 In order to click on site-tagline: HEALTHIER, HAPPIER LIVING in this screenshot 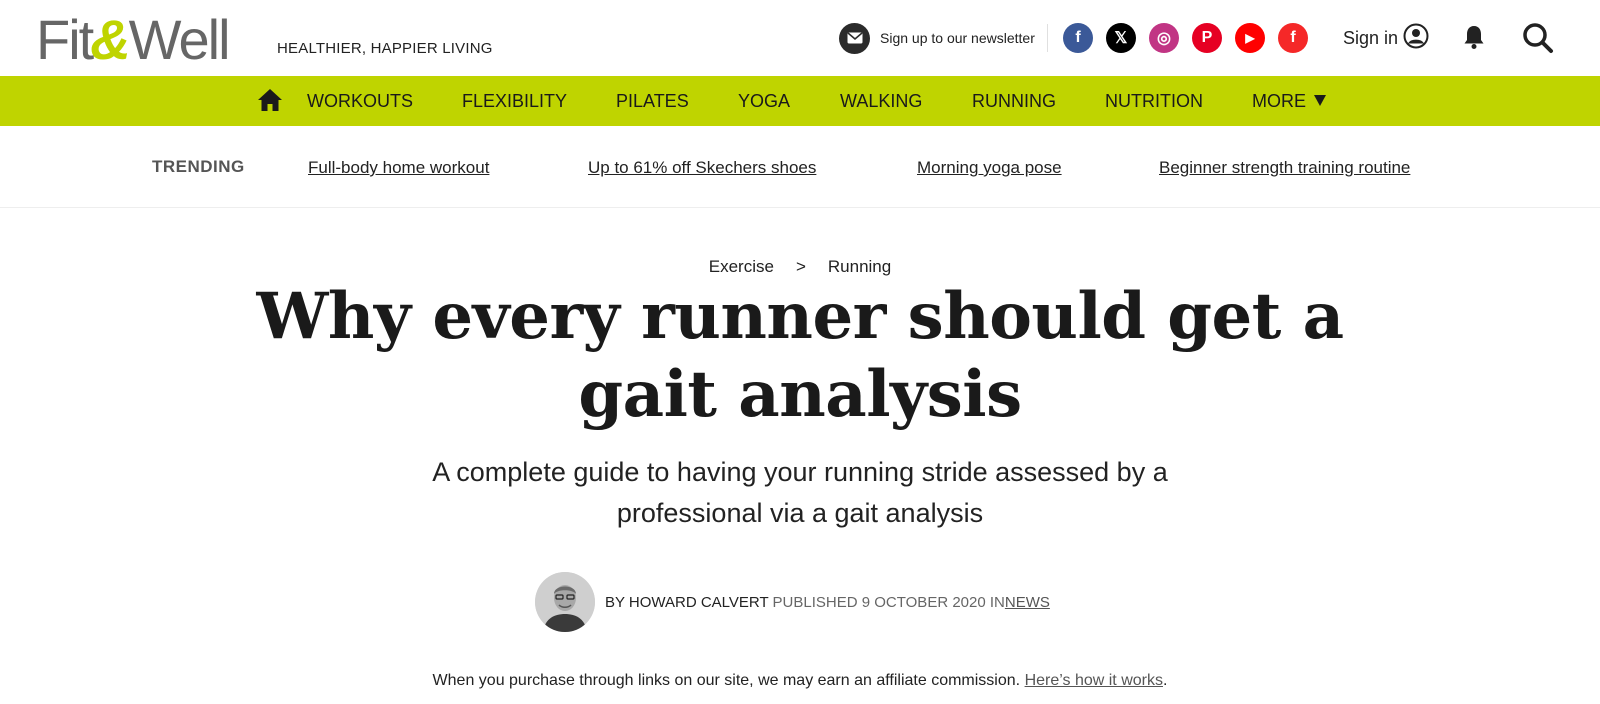, I will do `click(385, 48)`.